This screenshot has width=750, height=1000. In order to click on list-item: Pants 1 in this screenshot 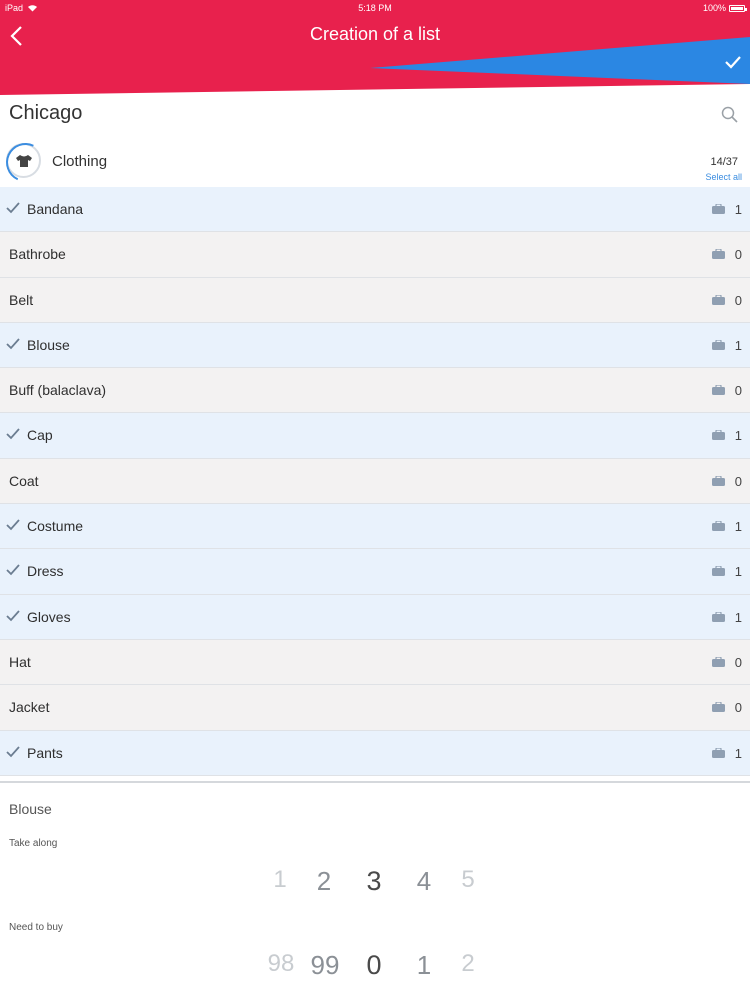, I will do `click(375, 753)`.